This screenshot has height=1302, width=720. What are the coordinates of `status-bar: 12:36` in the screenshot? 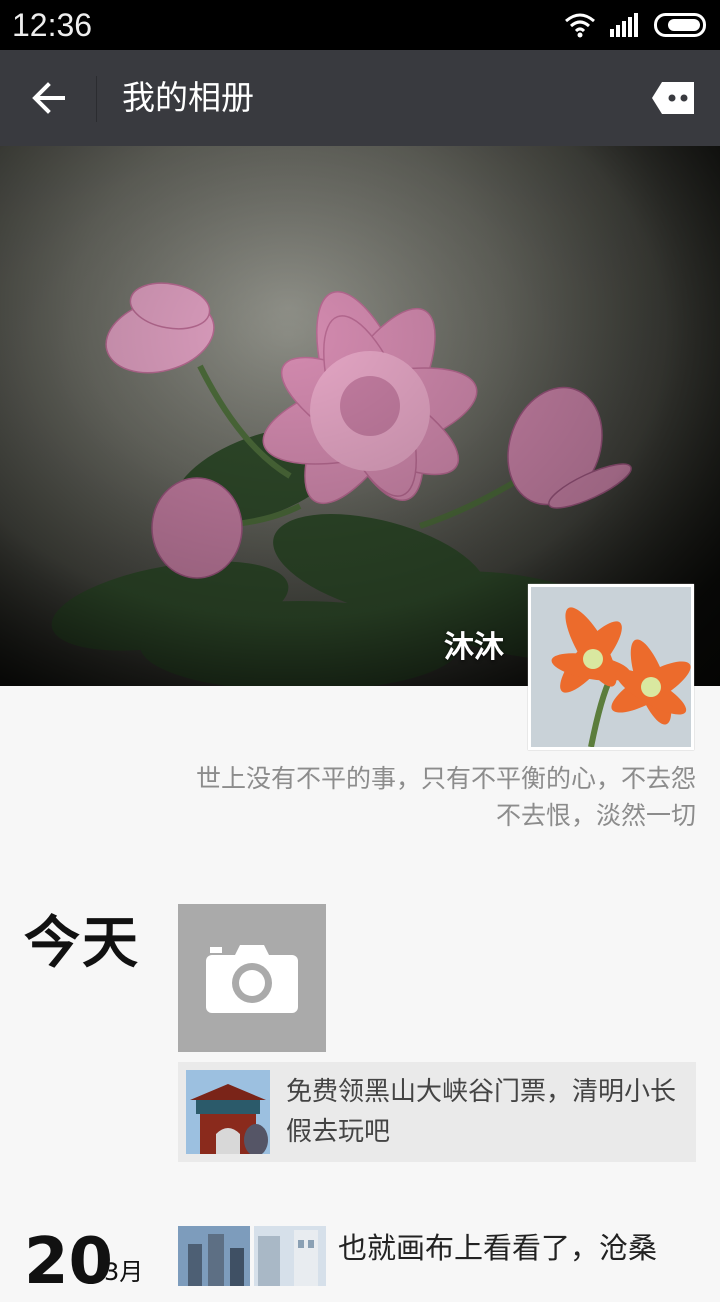 It's located at (360, 25).